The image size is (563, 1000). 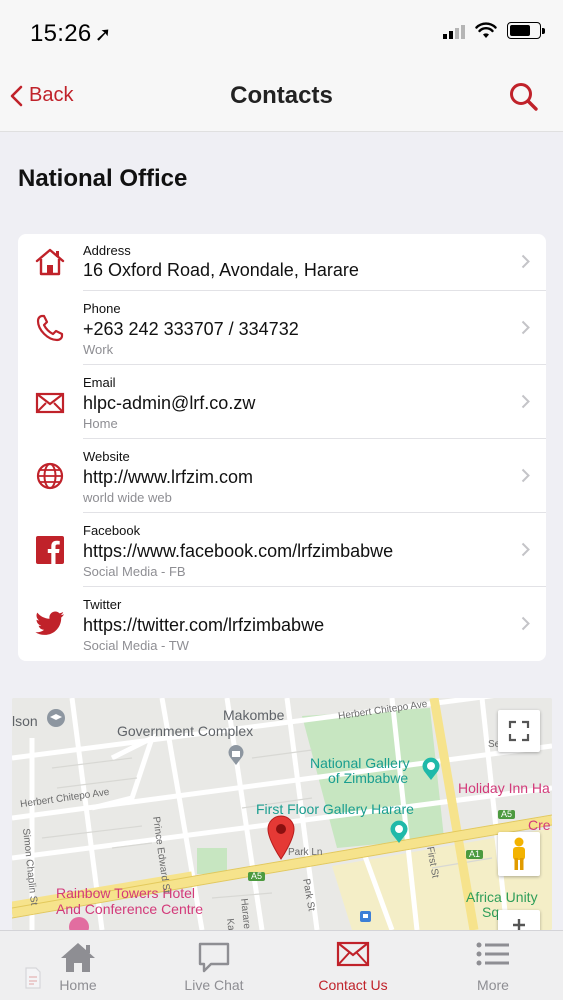 What do you see at coordinates (231, 924) in the screenshot?
I see `map-label: Kaguvi` at bounding box center [231, 924].